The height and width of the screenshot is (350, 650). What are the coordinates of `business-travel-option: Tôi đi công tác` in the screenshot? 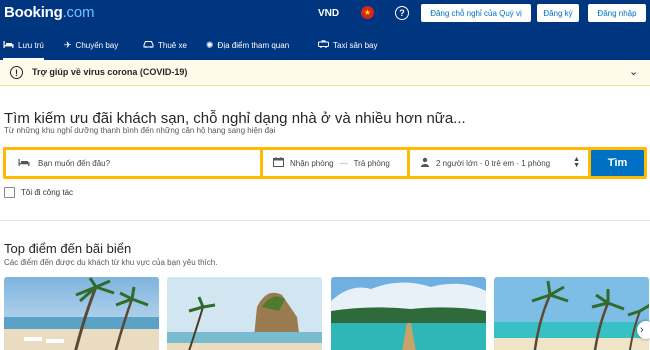 It's located at (38, 192).